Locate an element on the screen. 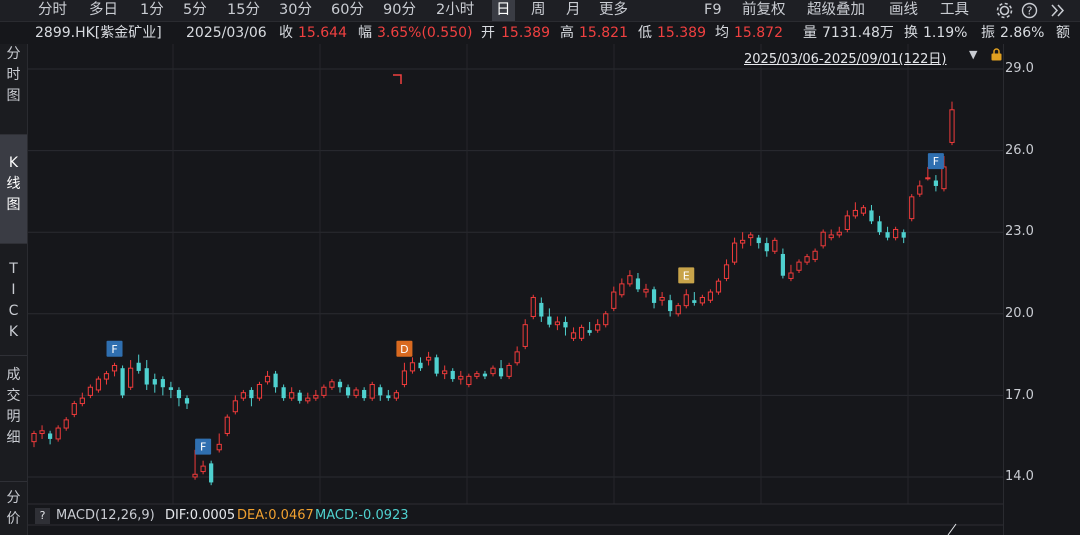 Image resolution: width=1080 pixels, height=535 pixels. chevron-down-icon: ▼ is located at coordinates (973, 54).